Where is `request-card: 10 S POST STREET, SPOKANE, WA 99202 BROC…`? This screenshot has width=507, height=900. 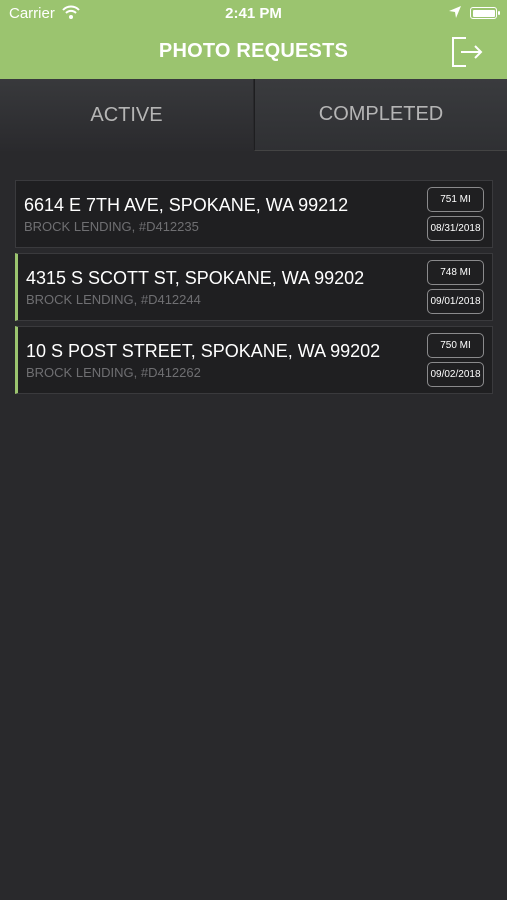
request-card: 10 S POST STREET, SPOKANE, WA 99202 BROC… is located at coordinates (254, 360).